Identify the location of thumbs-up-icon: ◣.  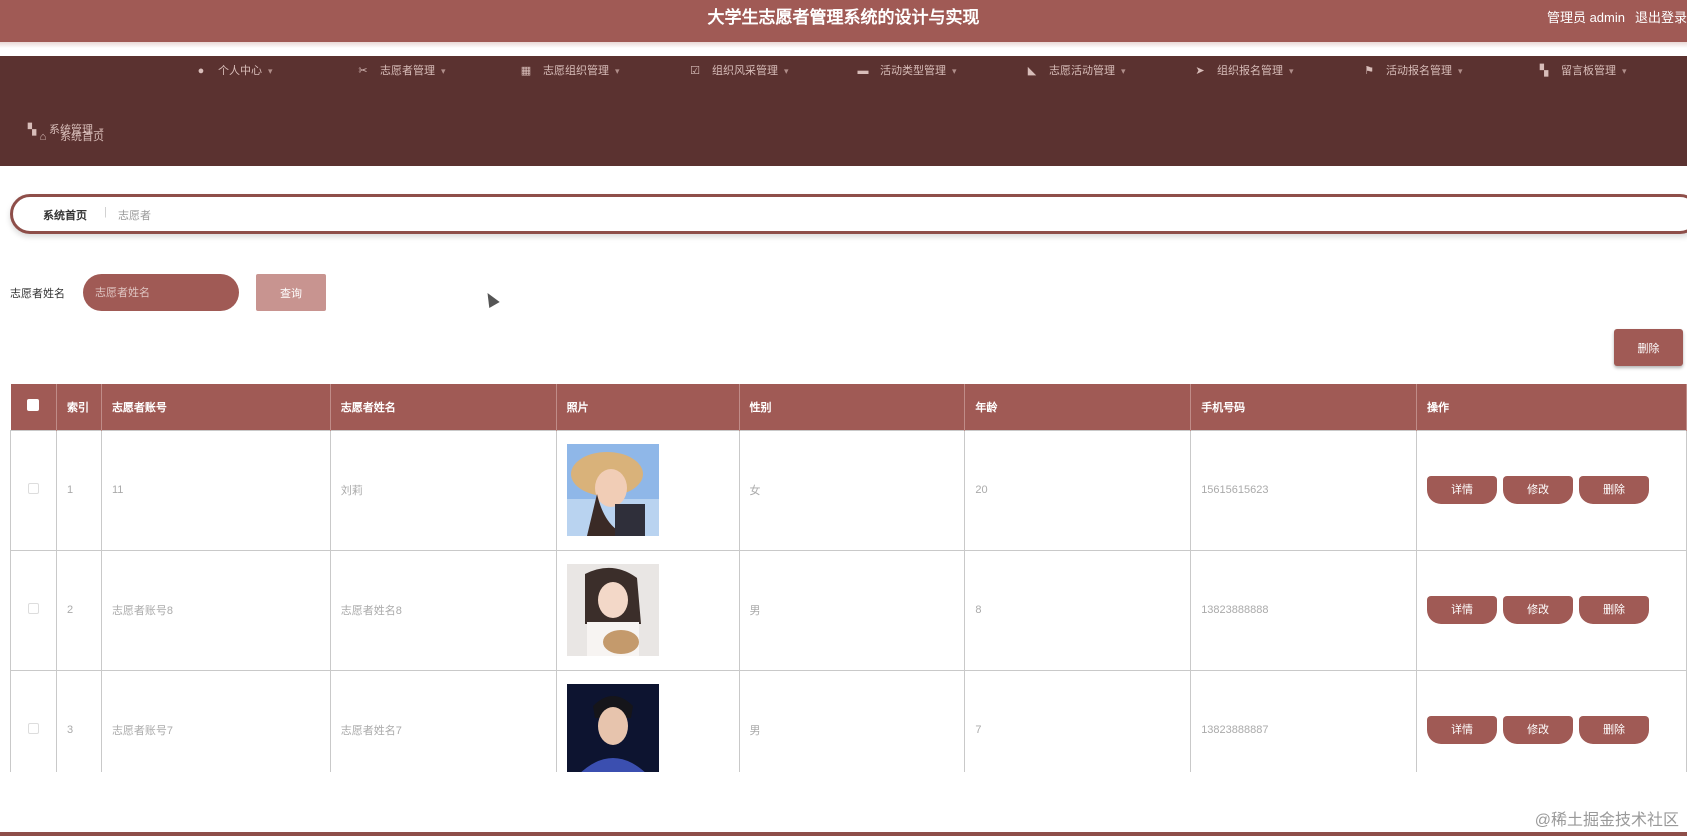
(1032, 71).